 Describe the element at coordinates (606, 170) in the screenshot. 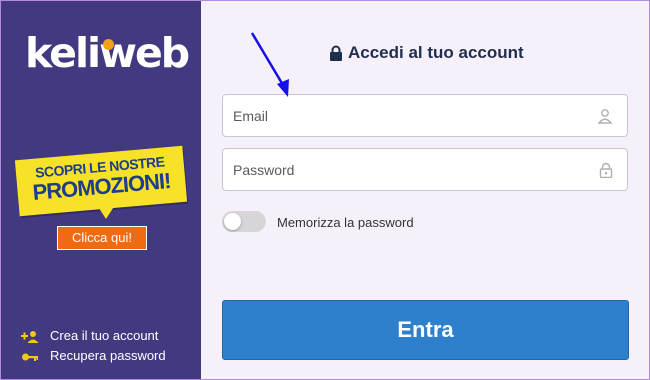

I see `lock-outline-icon` at that location.